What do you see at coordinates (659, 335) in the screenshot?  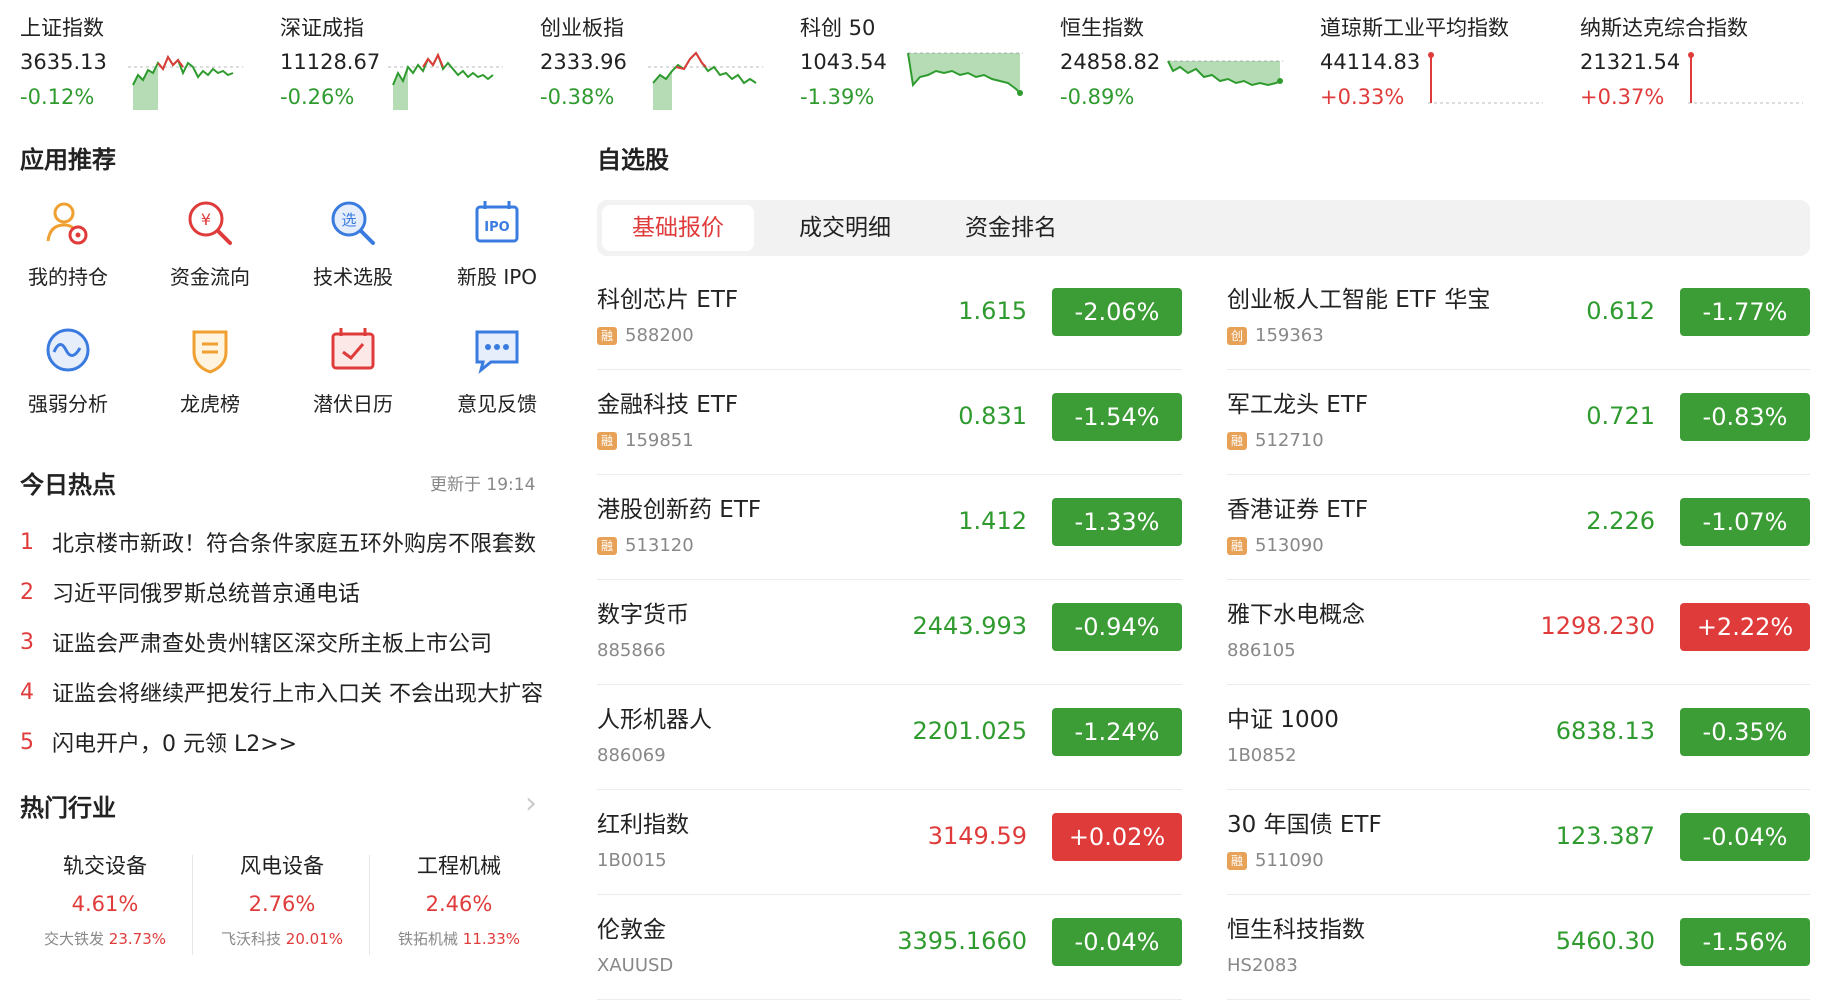 I see `stock-code: 588200` at bounding box center [659, 335].